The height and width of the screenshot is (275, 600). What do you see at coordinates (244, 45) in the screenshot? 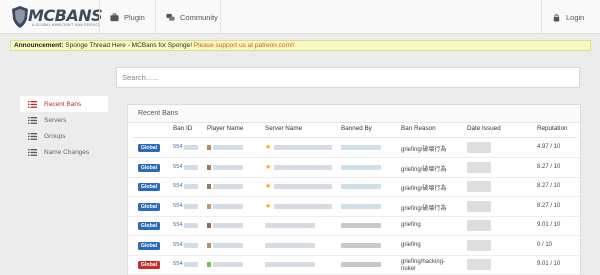
I see `announcement-support-link: Please support us at patreon.com!!` at bounding box center [244, 45].